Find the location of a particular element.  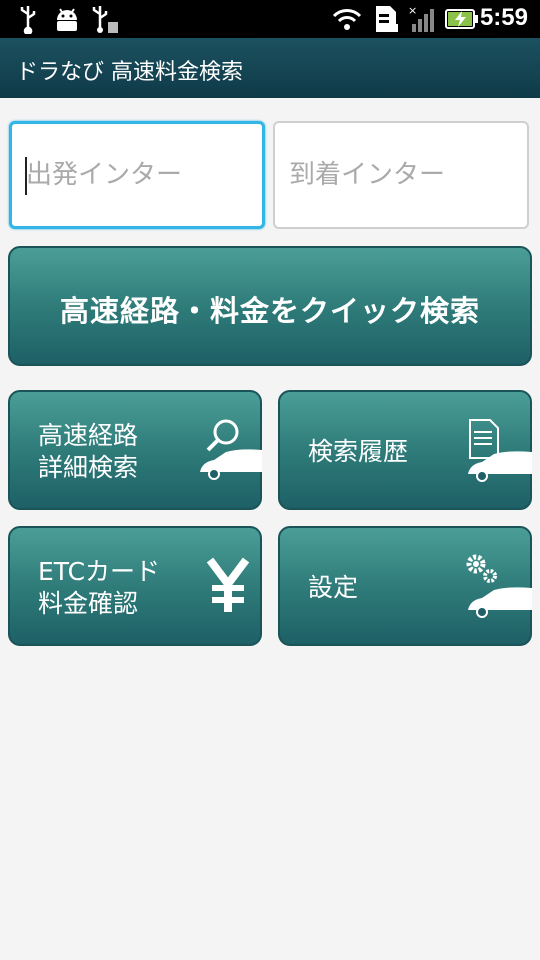

search-history-button: 検索履歴 is located at coordinates (405, 450).